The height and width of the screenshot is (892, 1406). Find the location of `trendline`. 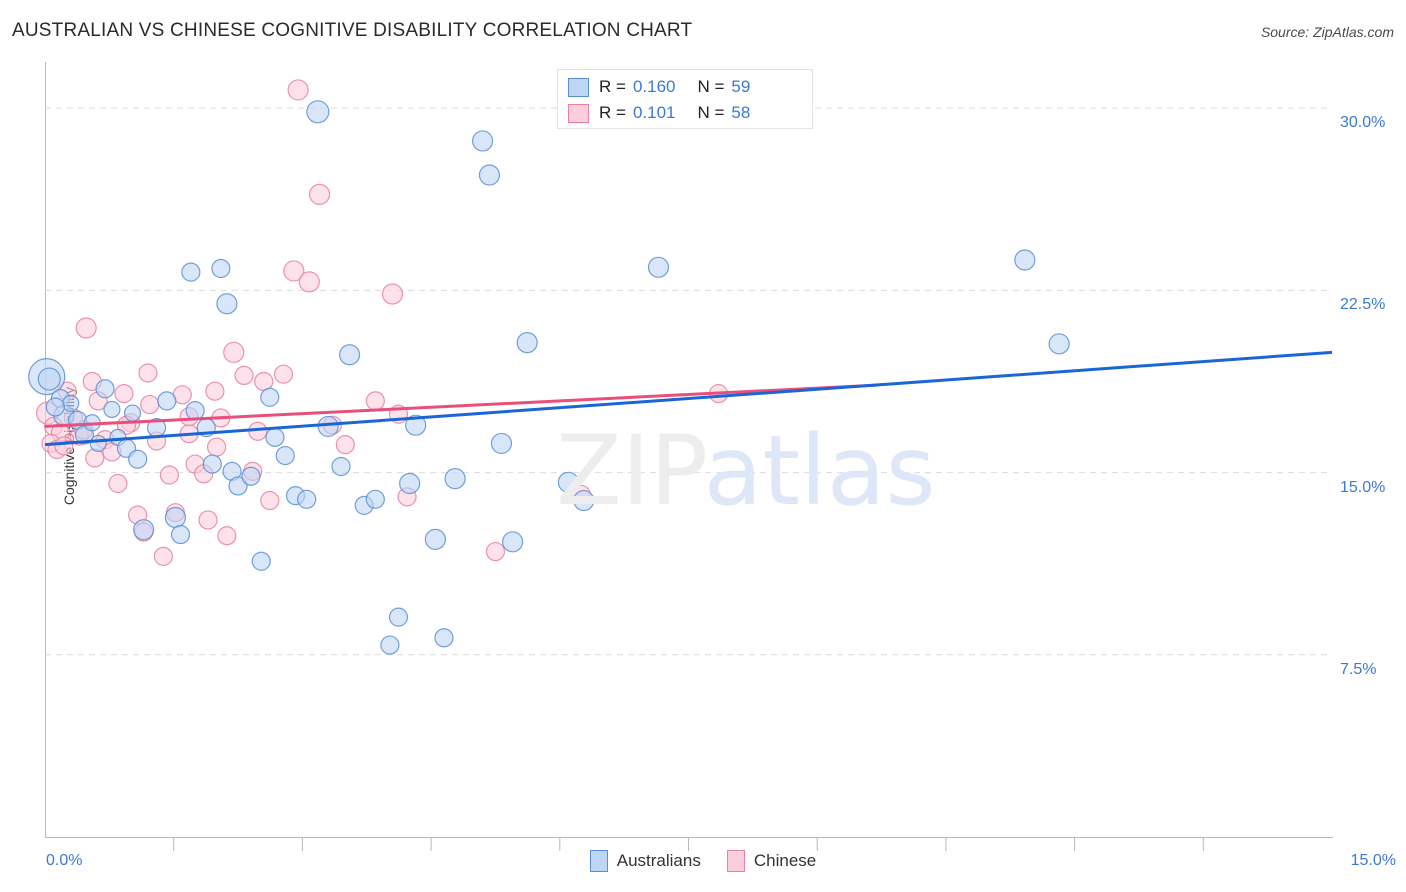

trendline is located at coordinates (688, 398).